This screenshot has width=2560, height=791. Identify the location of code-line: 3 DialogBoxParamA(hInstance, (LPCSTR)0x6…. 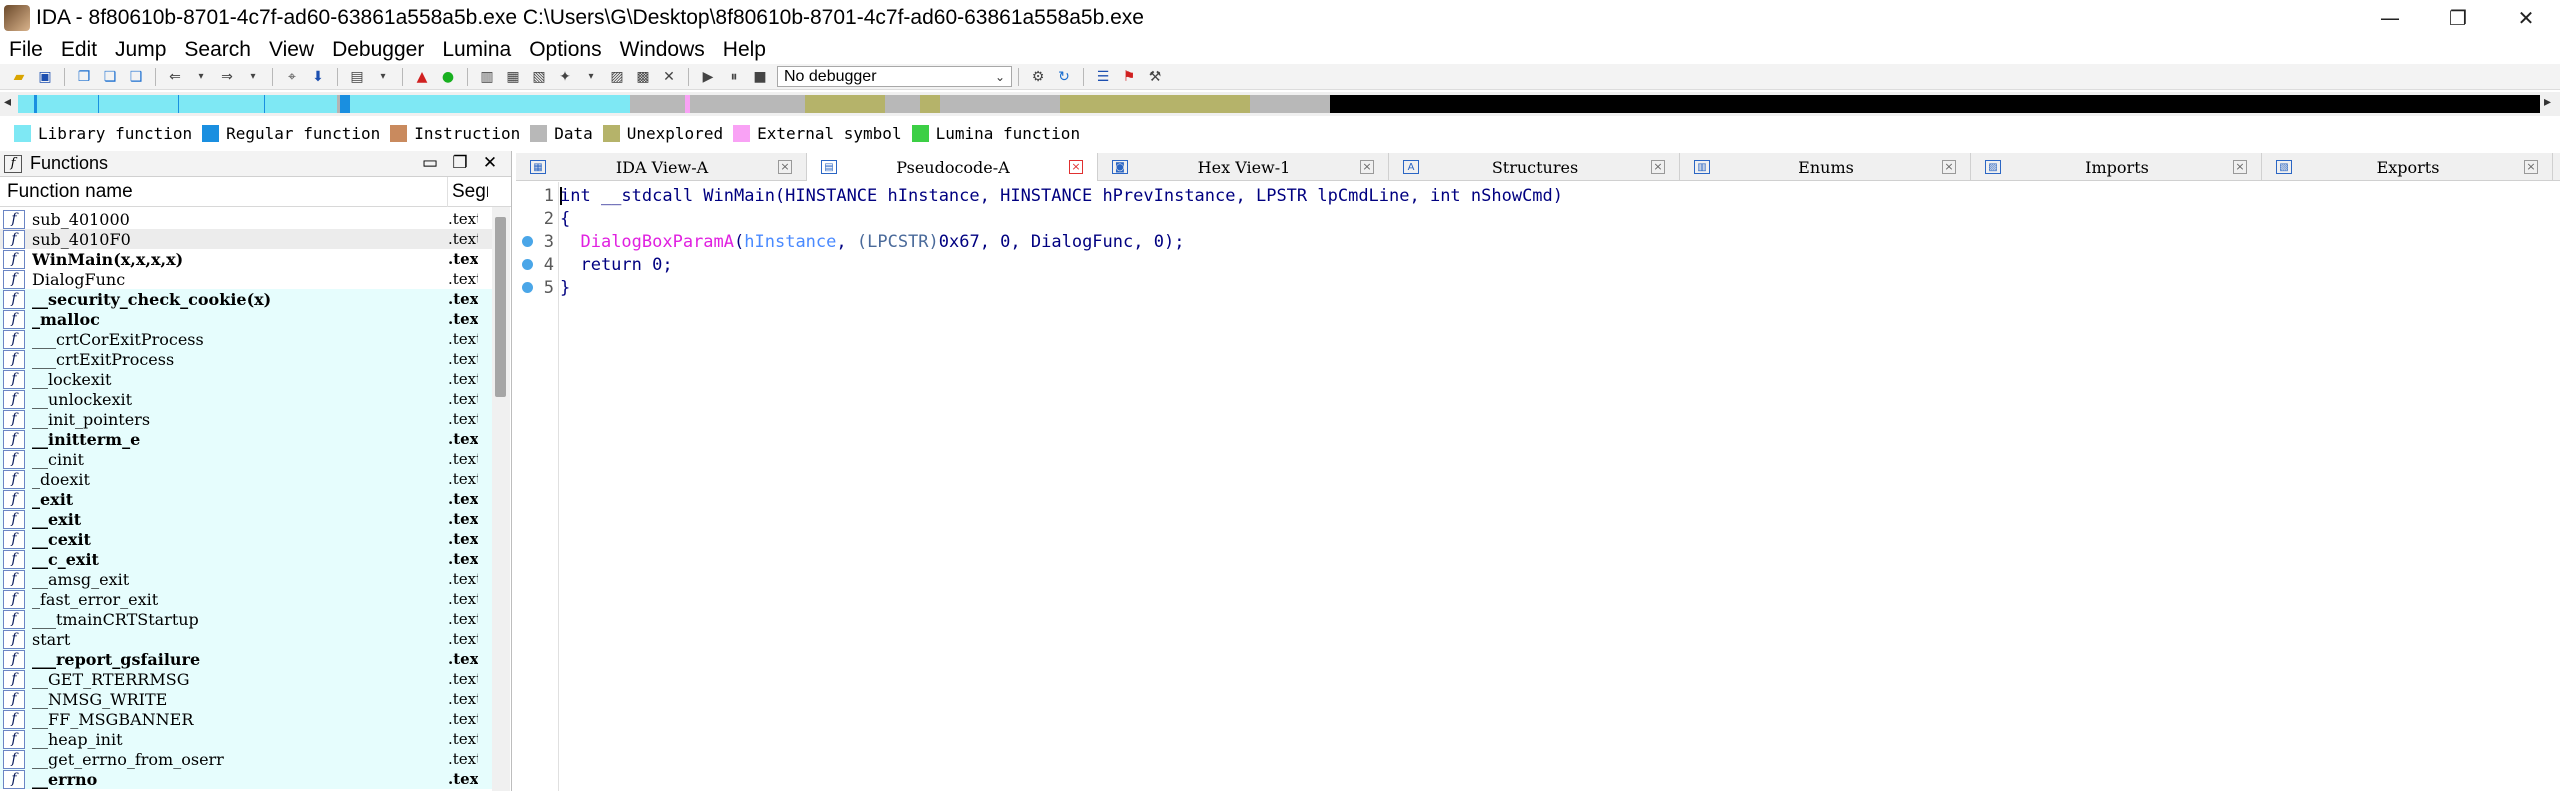
(1538, 241).